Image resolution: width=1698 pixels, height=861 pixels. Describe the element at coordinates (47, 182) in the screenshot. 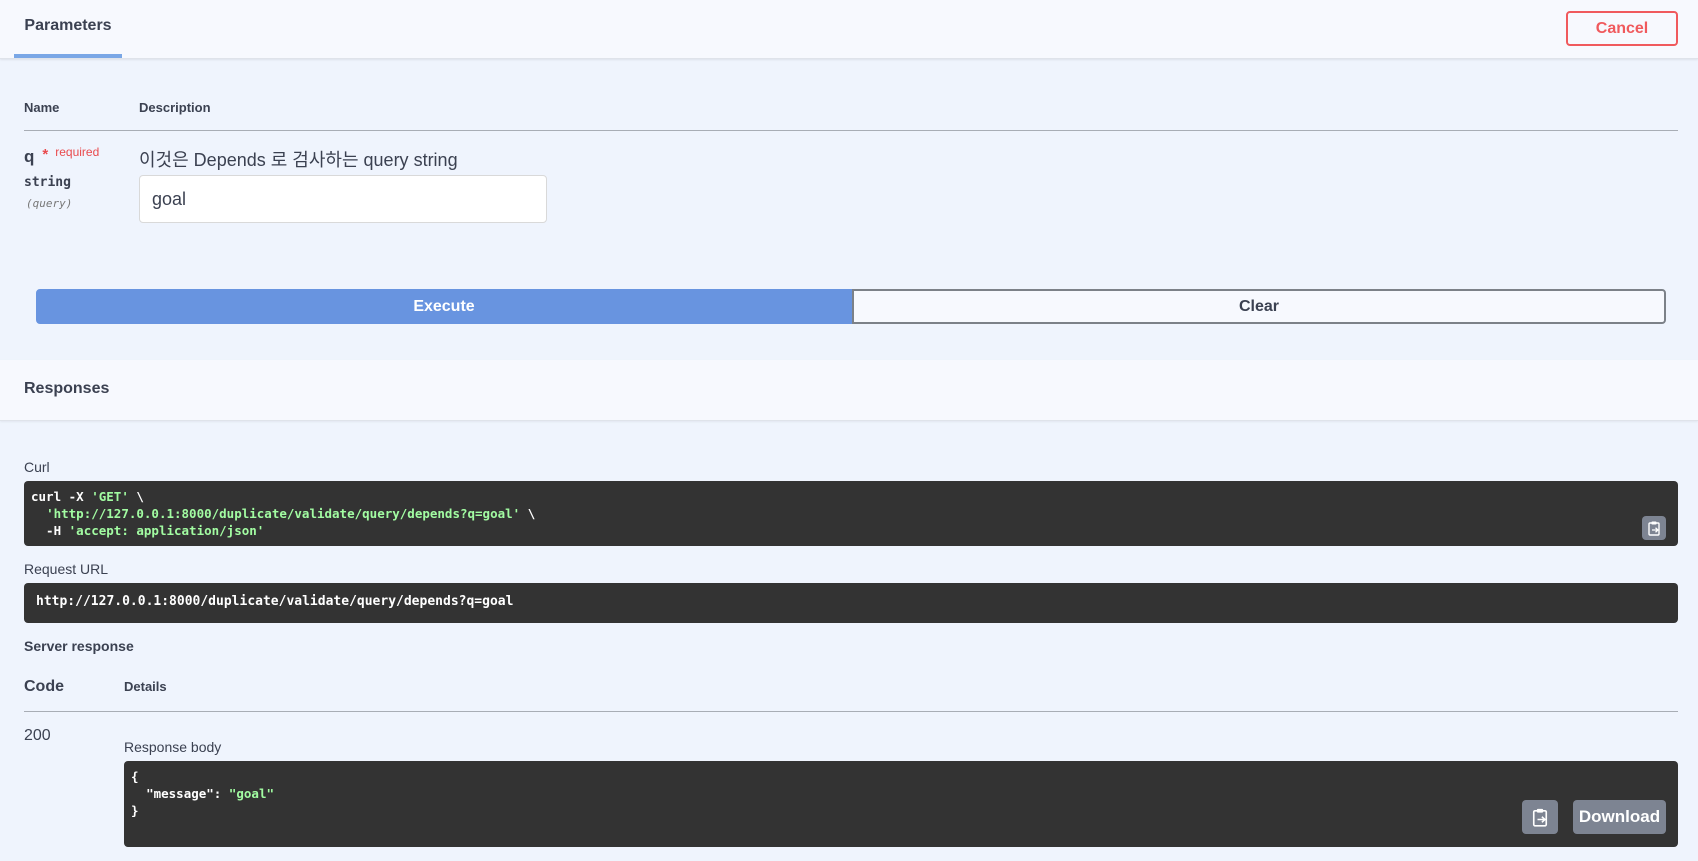

I see `param-type: string` at that location.